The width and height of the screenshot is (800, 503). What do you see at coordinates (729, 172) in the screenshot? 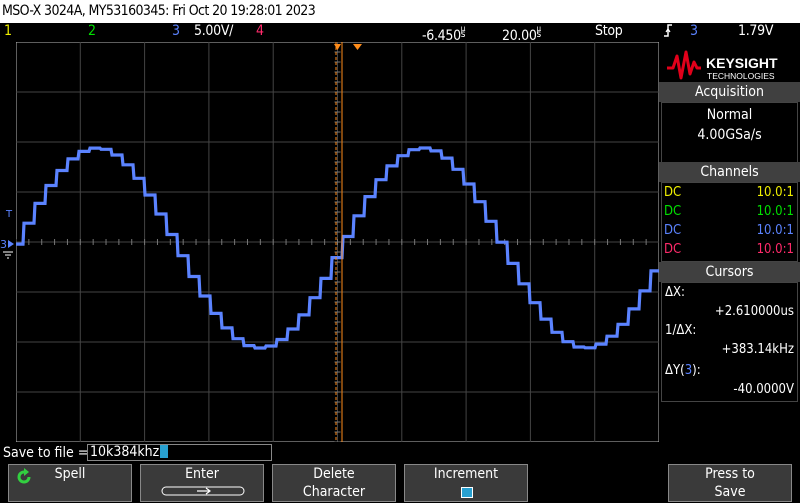
I see `channels-header: Channels` at bounding box center [729, 172].